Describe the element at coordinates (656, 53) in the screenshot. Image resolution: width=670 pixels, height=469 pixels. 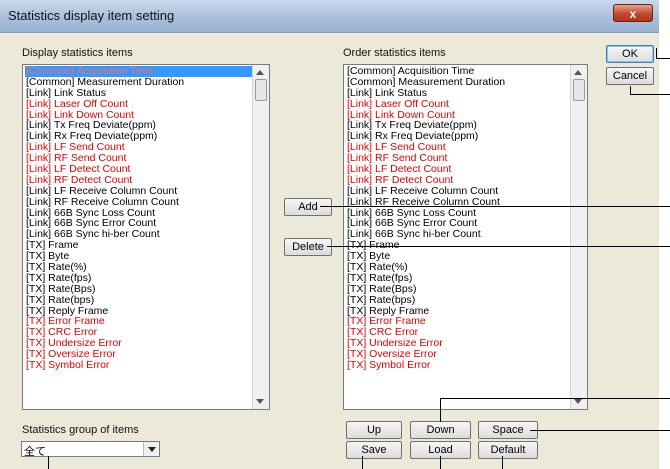
I see `callout-ok-tick` at that location.